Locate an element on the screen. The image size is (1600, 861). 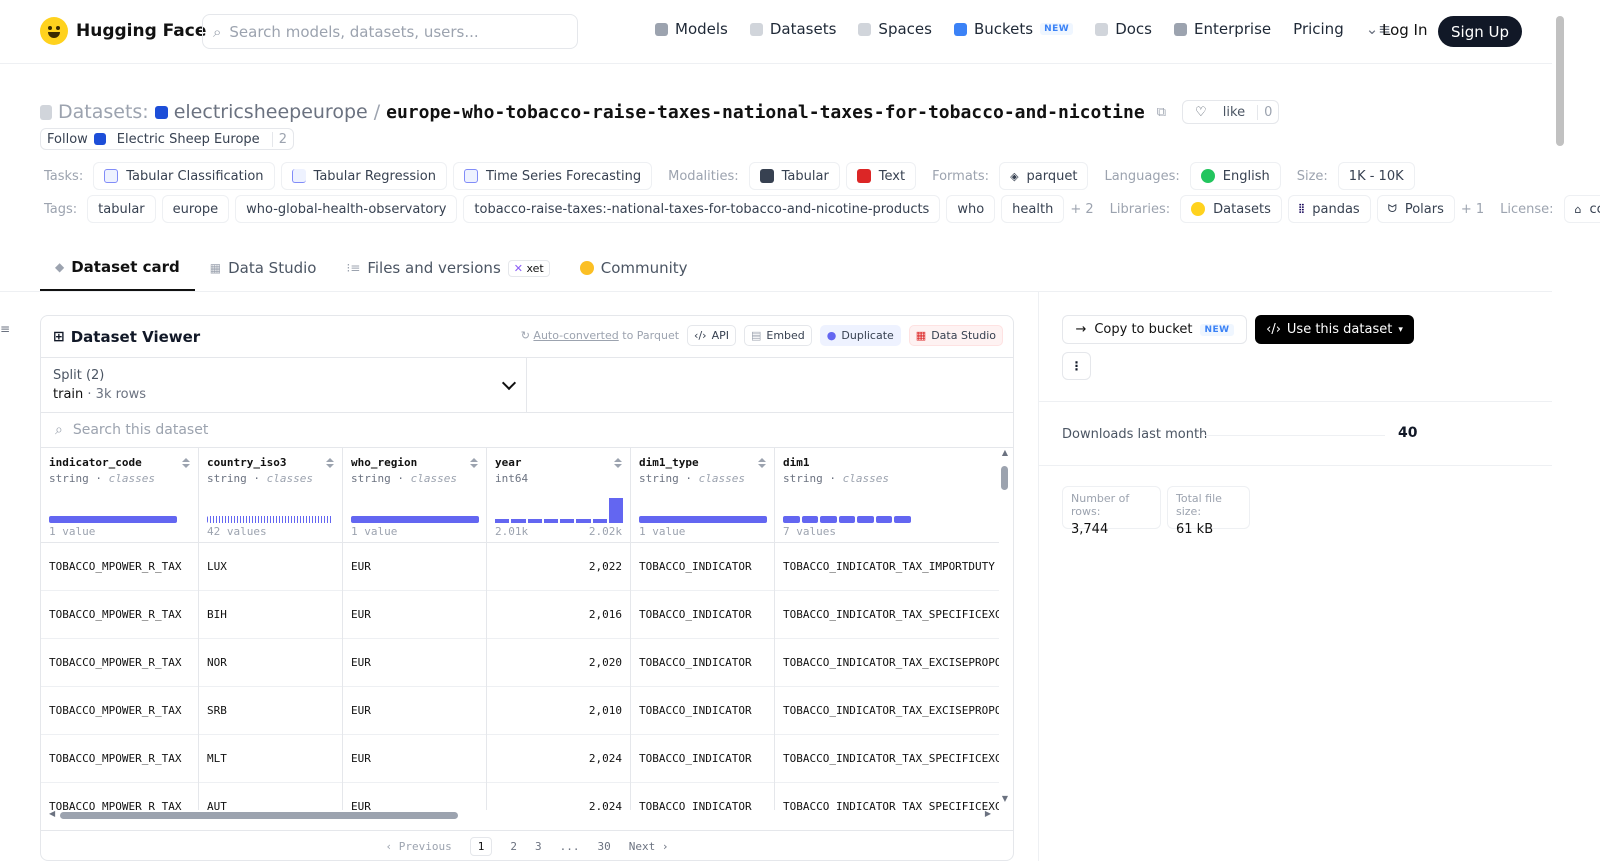
libraries-more: + 1 is located at coordinates (1472, 209).